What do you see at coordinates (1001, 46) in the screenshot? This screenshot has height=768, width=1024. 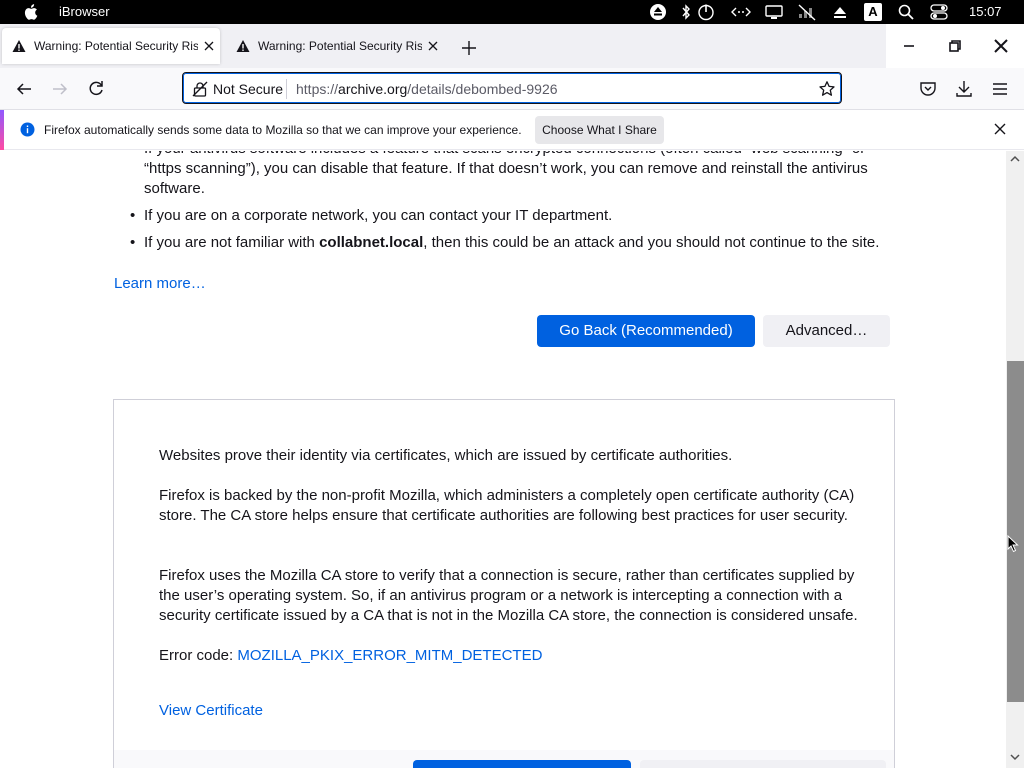 I see `close-window-icon` at bounding box center [1001, 46].